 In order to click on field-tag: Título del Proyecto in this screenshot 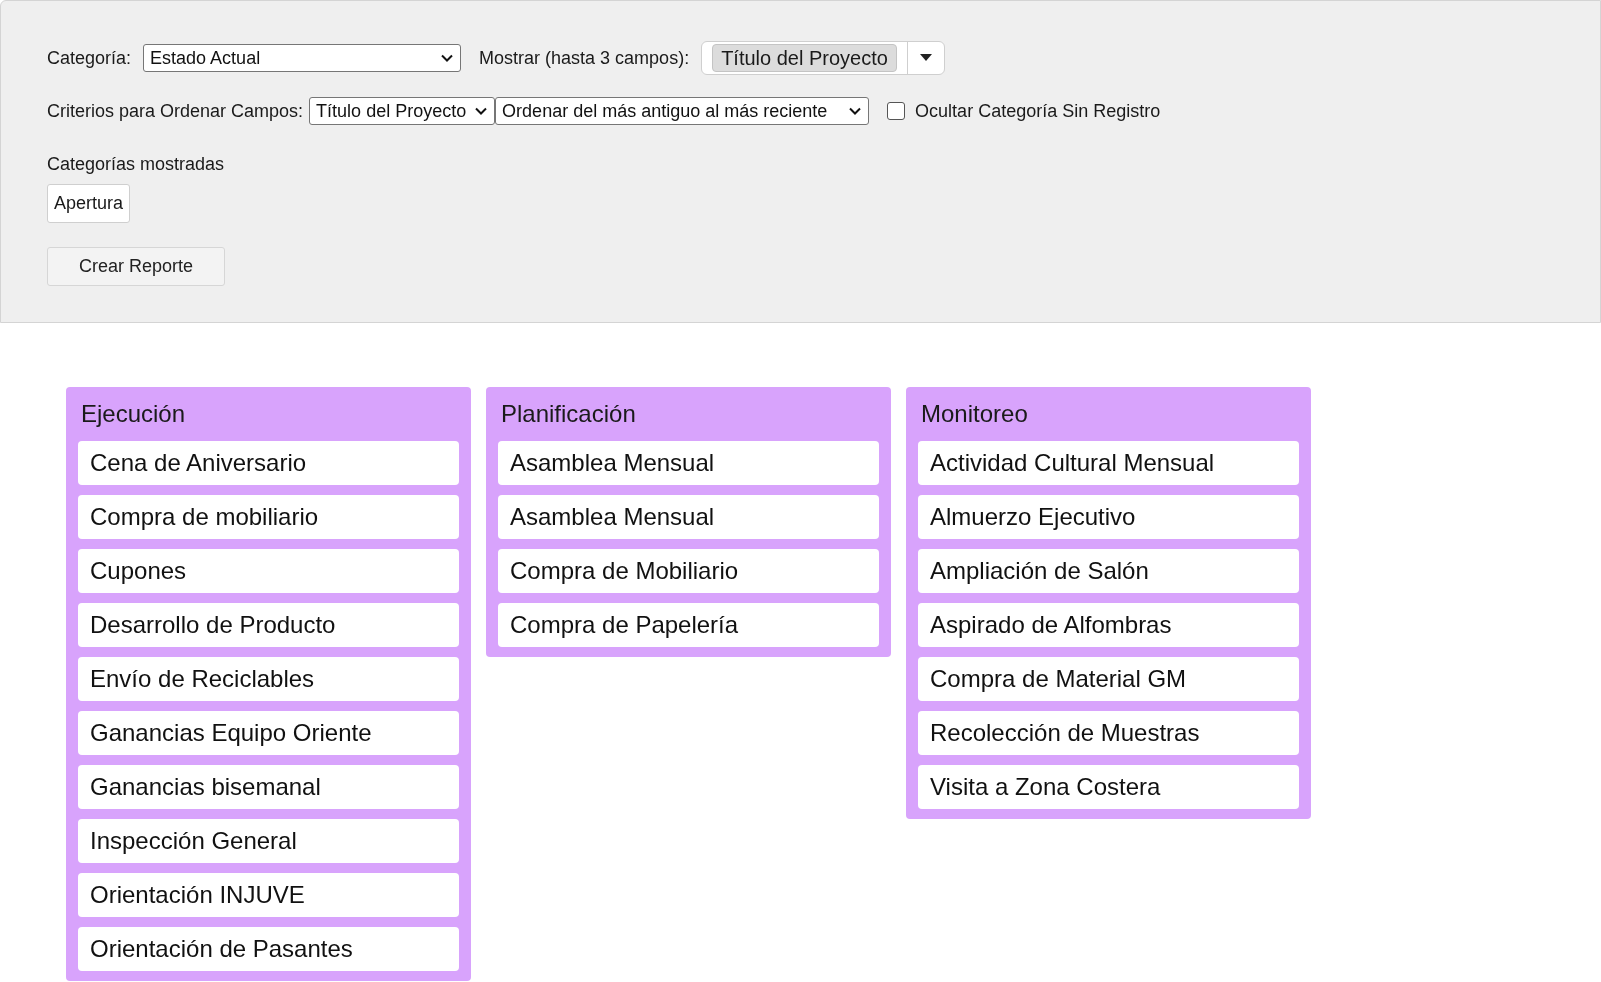, I will do `click(804, 58)`.